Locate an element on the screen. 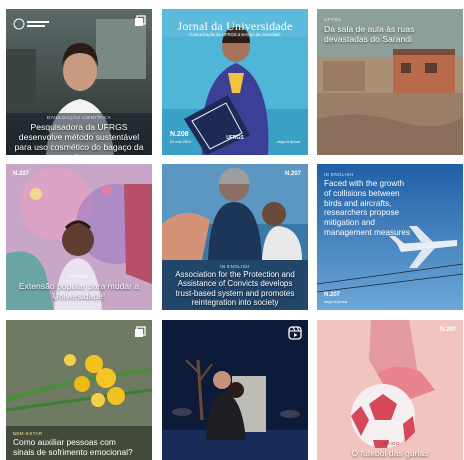  ufrgs-logo is located at coordinates (33, 24).